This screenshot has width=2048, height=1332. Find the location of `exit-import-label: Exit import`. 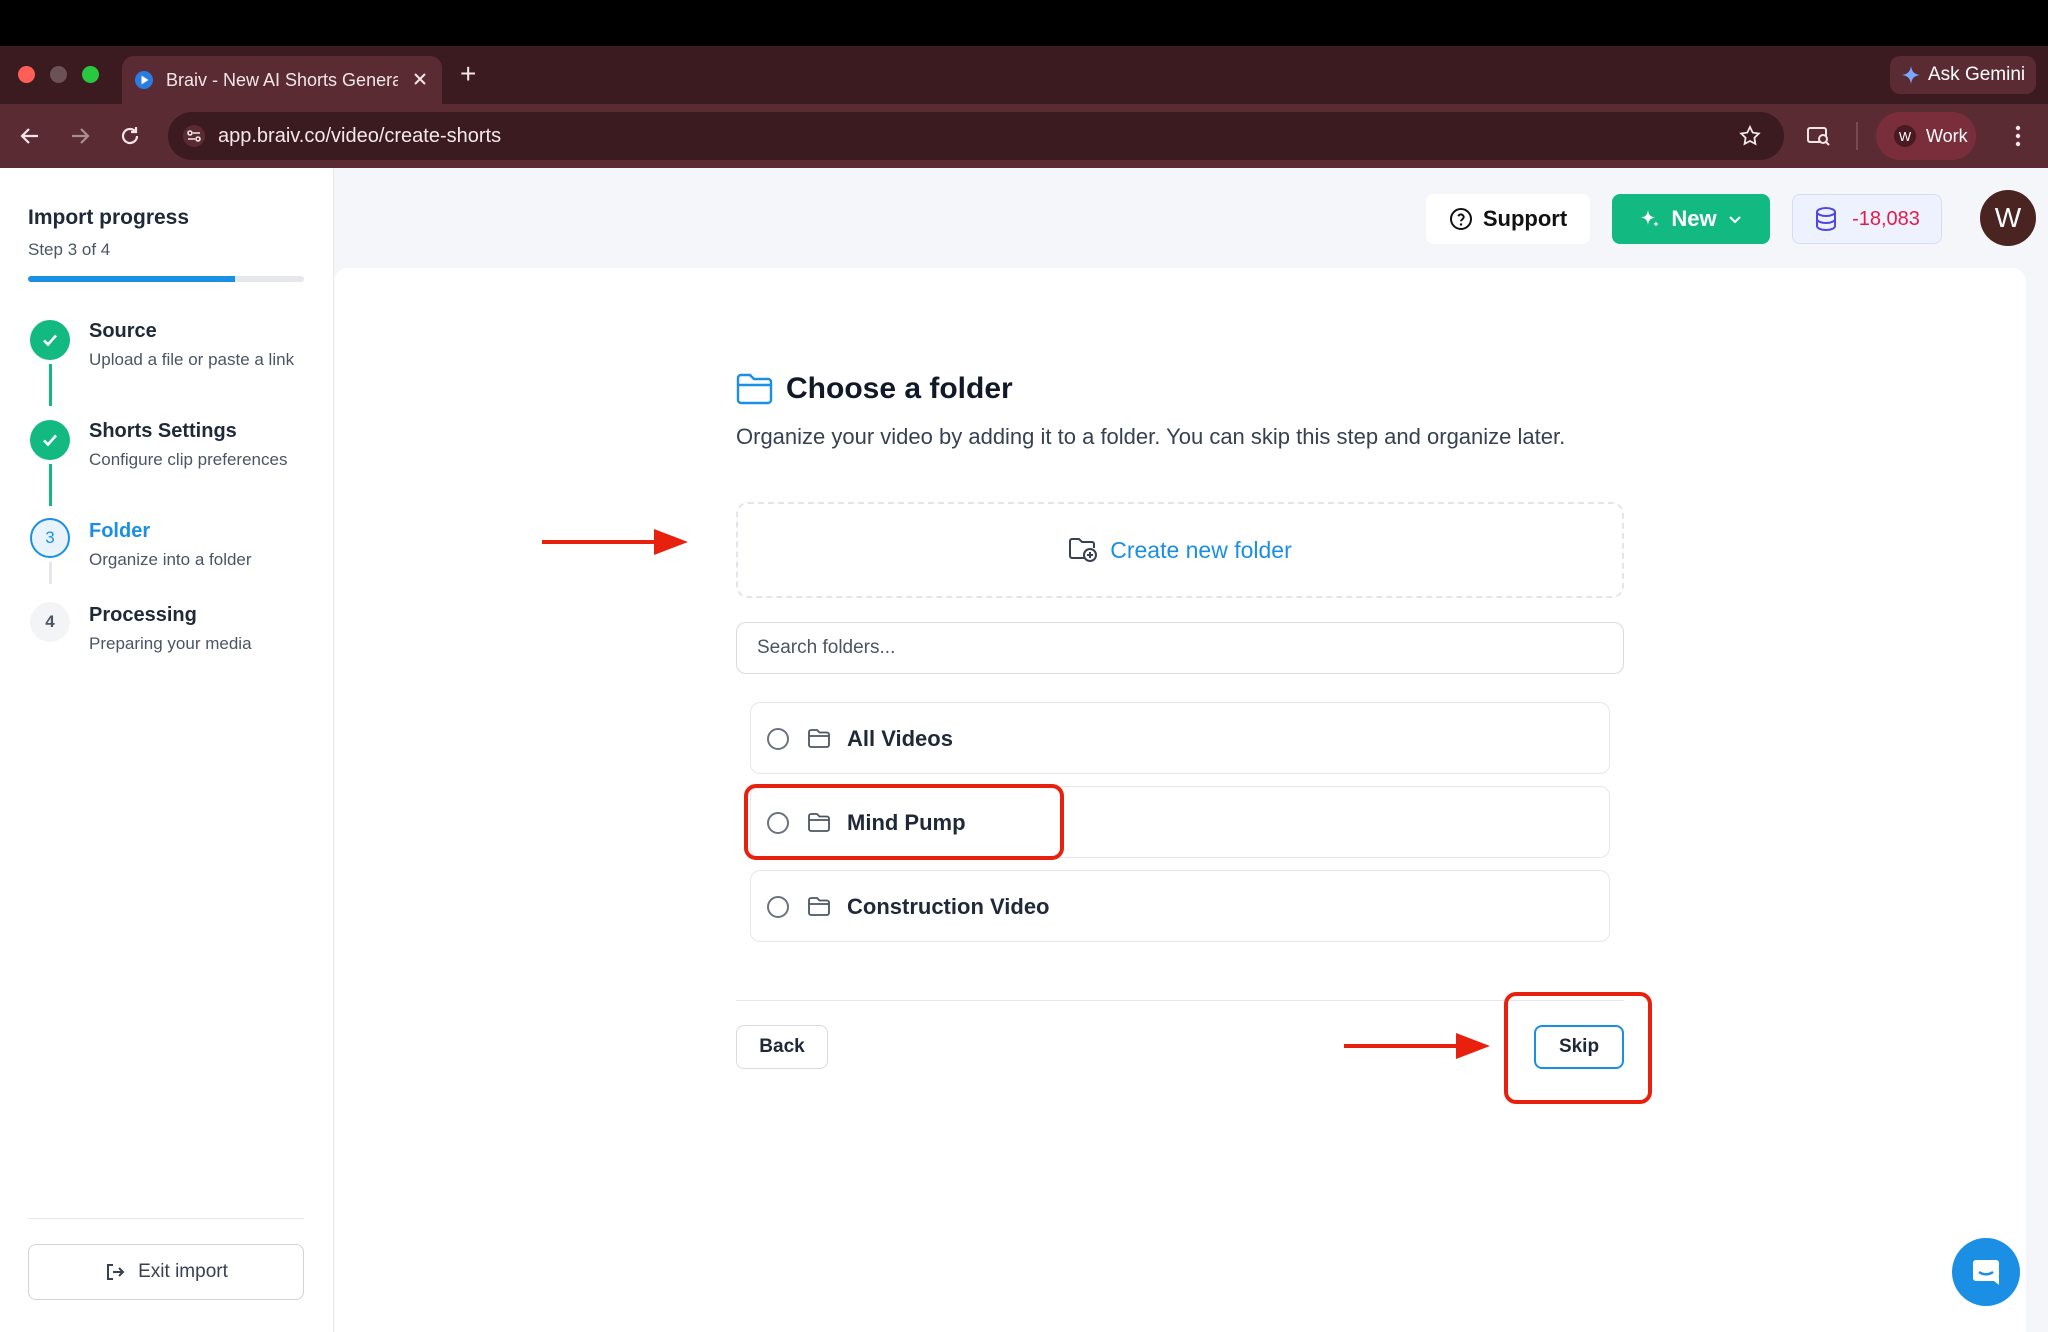

exit-import-label: Exit import is located at coordinates (183, 1271).